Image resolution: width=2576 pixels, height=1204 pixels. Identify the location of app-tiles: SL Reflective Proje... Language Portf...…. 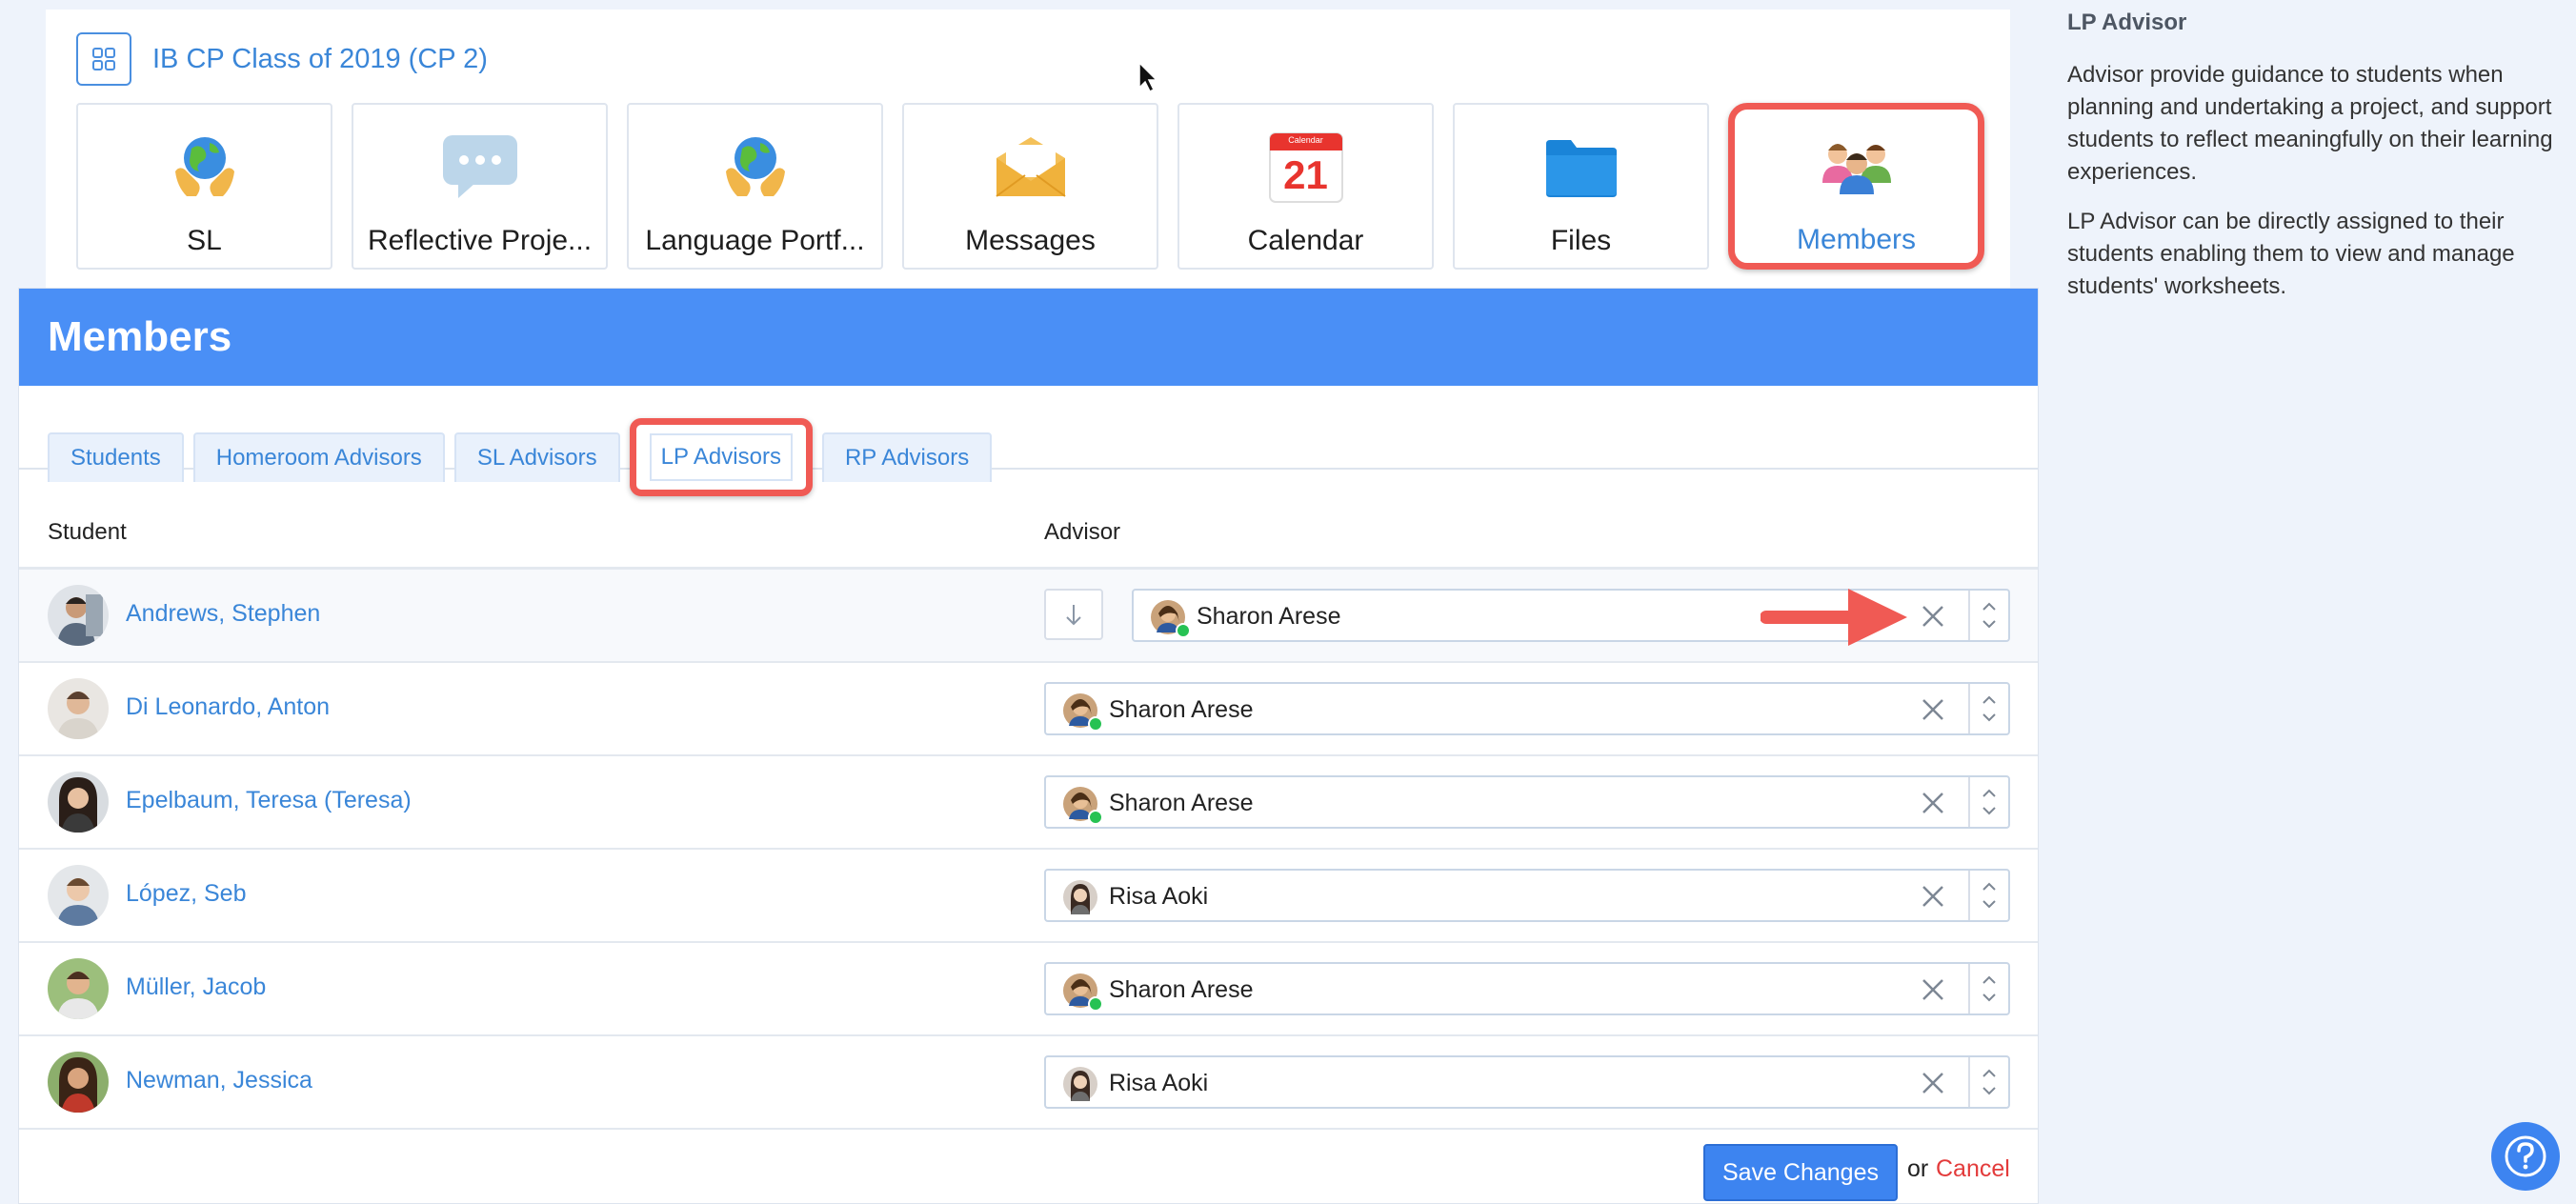
(1030, 186).